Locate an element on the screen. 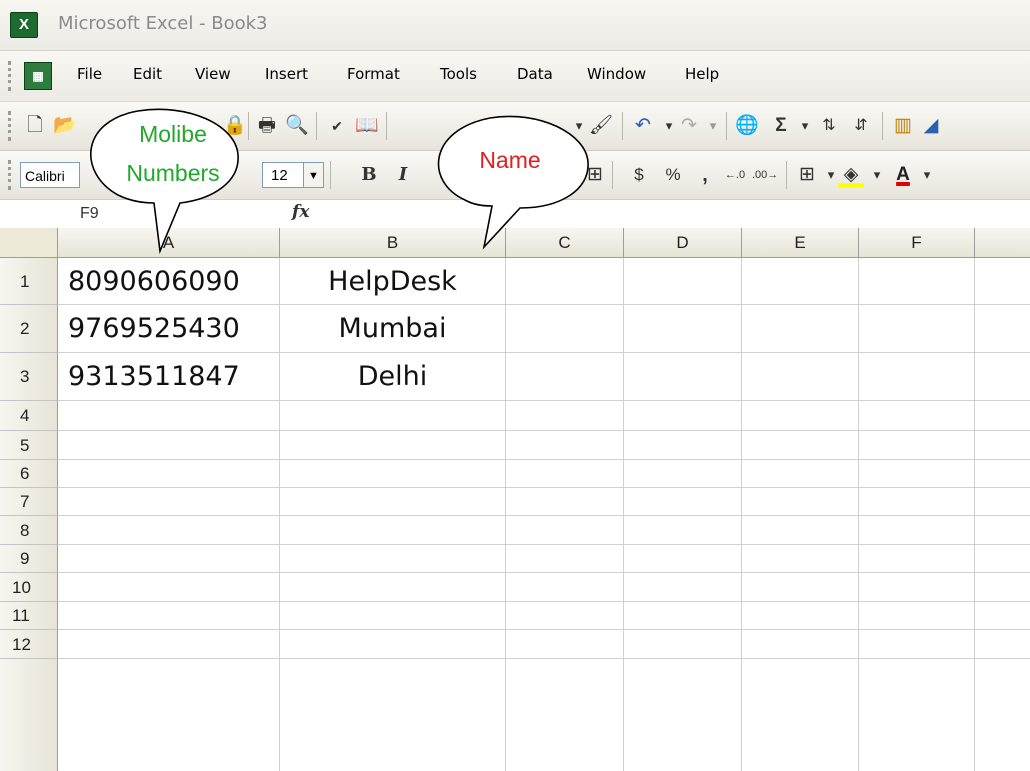  cell-a1: 8090606090 is located at coordinates (169, 281).